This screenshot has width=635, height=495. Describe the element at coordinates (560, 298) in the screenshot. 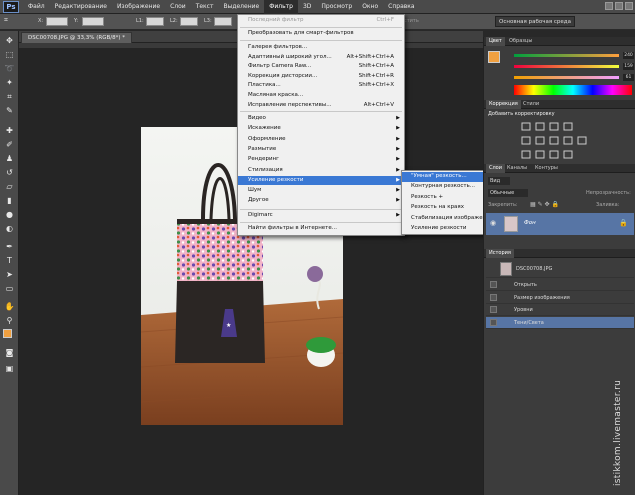

I see `history-step: Размер изображения` at that location.